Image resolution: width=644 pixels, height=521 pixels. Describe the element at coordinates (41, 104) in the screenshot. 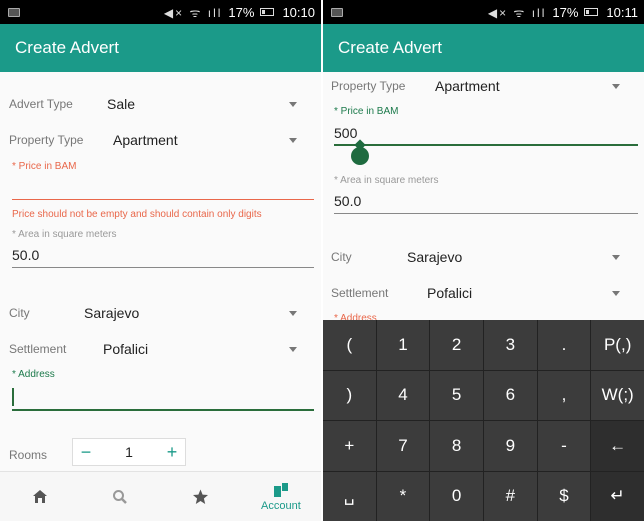

I see `advert-type-label: Advert Type` at that location.